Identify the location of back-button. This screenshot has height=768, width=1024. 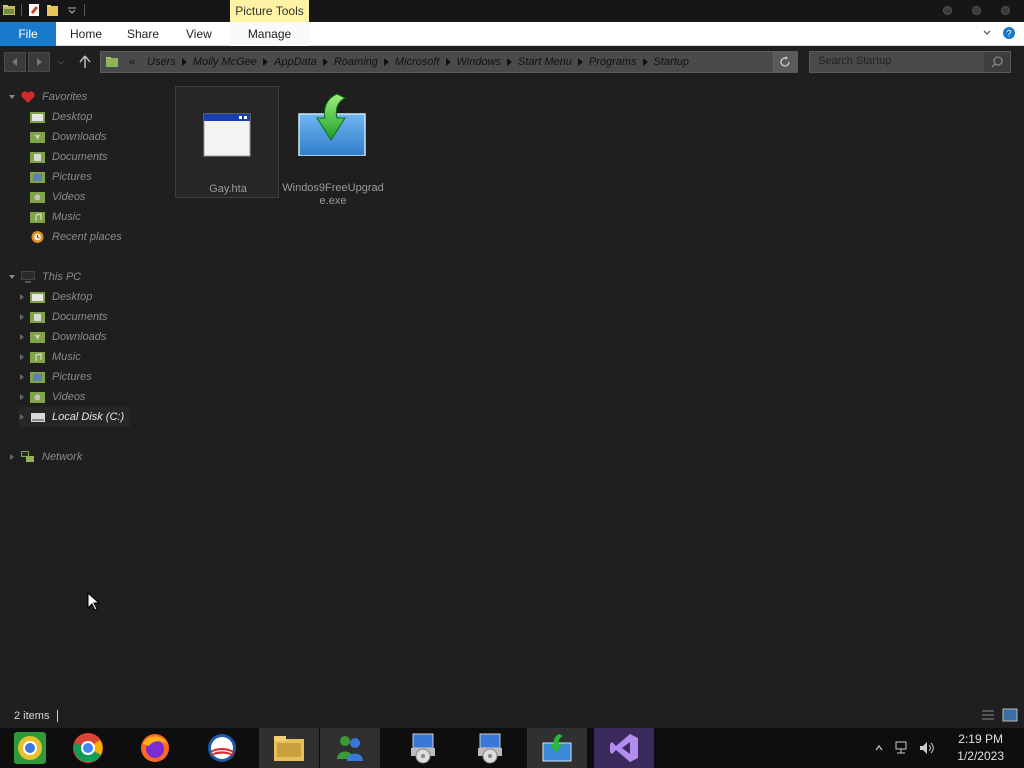
(15, 62).